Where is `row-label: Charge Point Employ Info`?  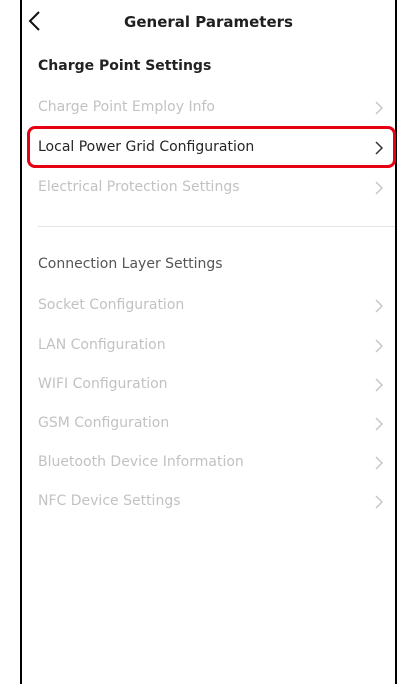 row-label: Charge Point Employ Info is located at coordinates (126, 107).